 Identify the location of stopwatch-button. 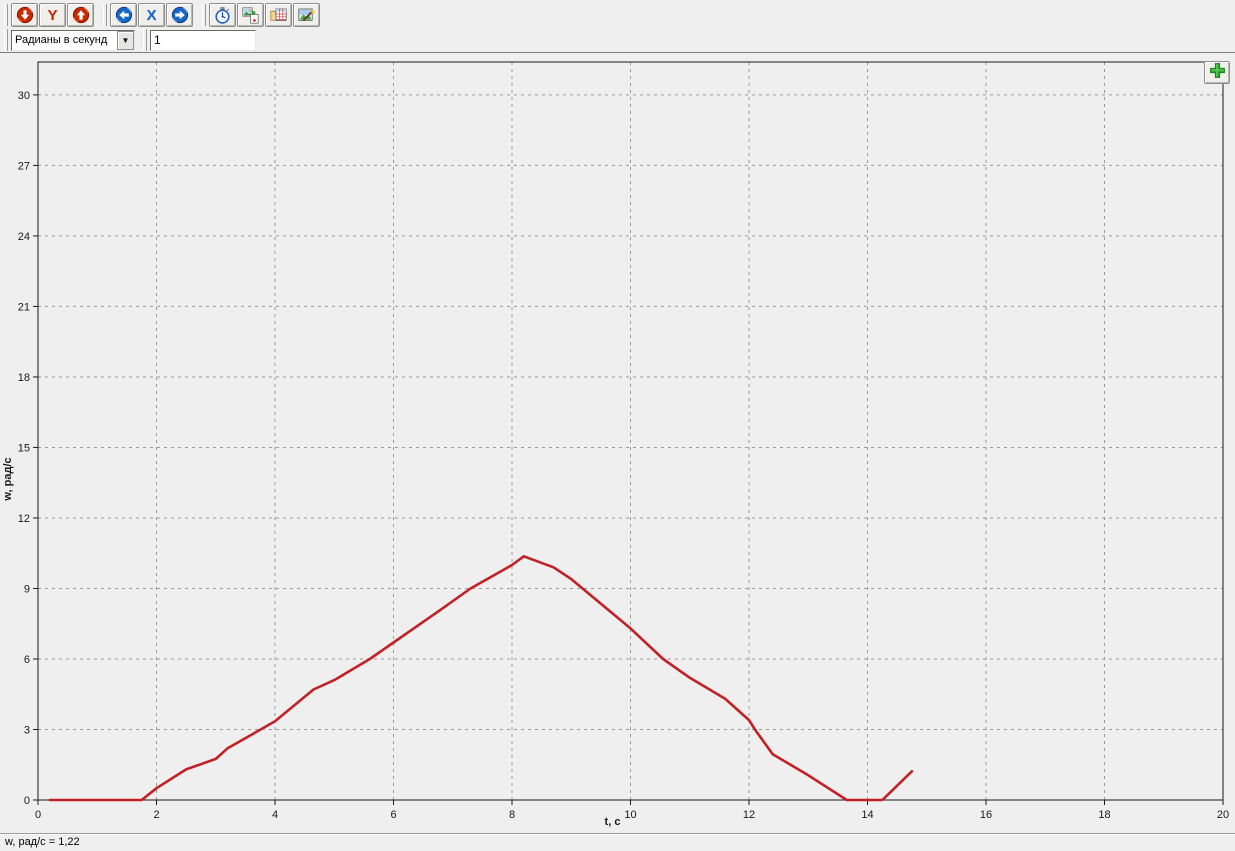
(222, 15).